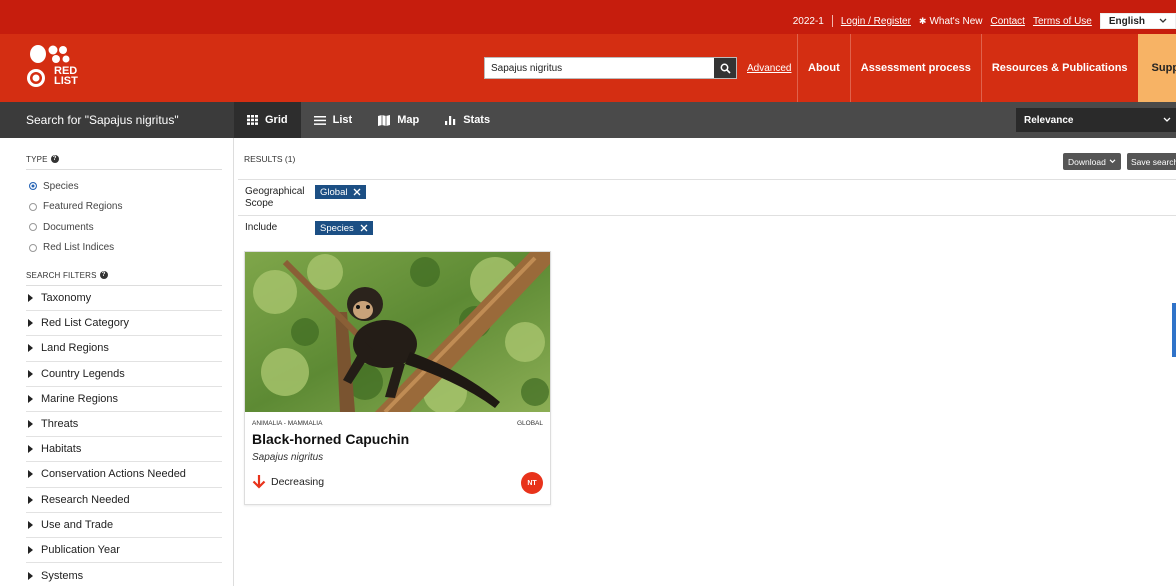 The image size is (1176, 586). Describe the element at coordinates (1156, 68) in the screenshot. I see `nav-support-us: Support us` at that location.